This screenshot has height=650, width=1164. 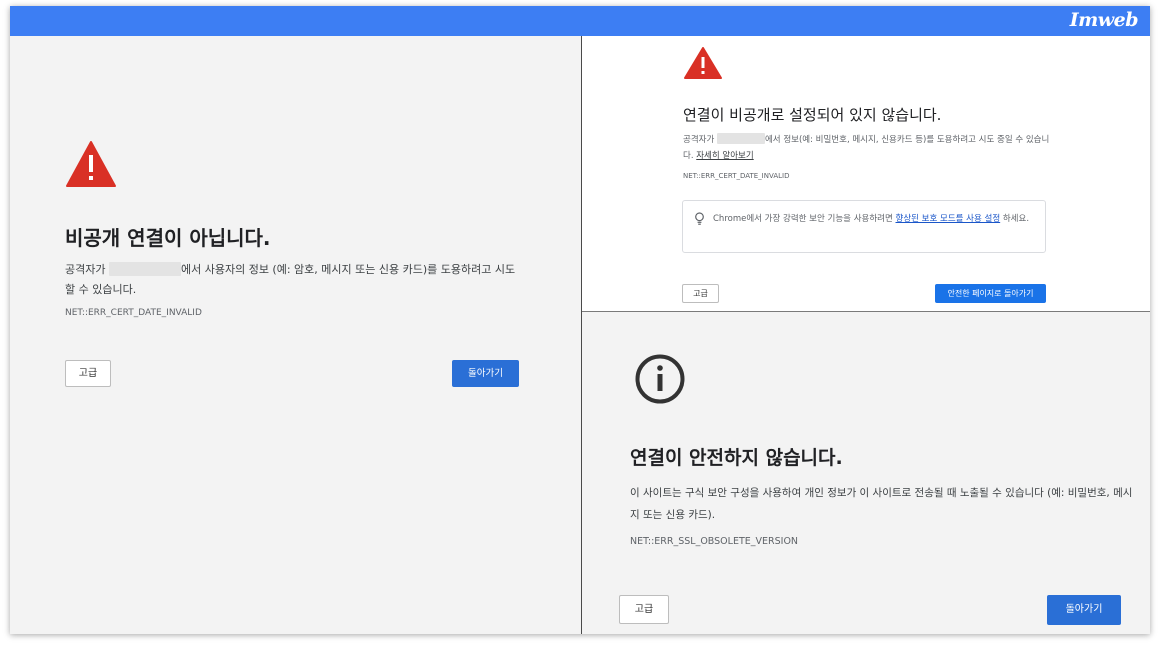 I want to click on page-title: 연결이 비공개로 설정되어 있지 않습니다., so click(x=812, y=115).